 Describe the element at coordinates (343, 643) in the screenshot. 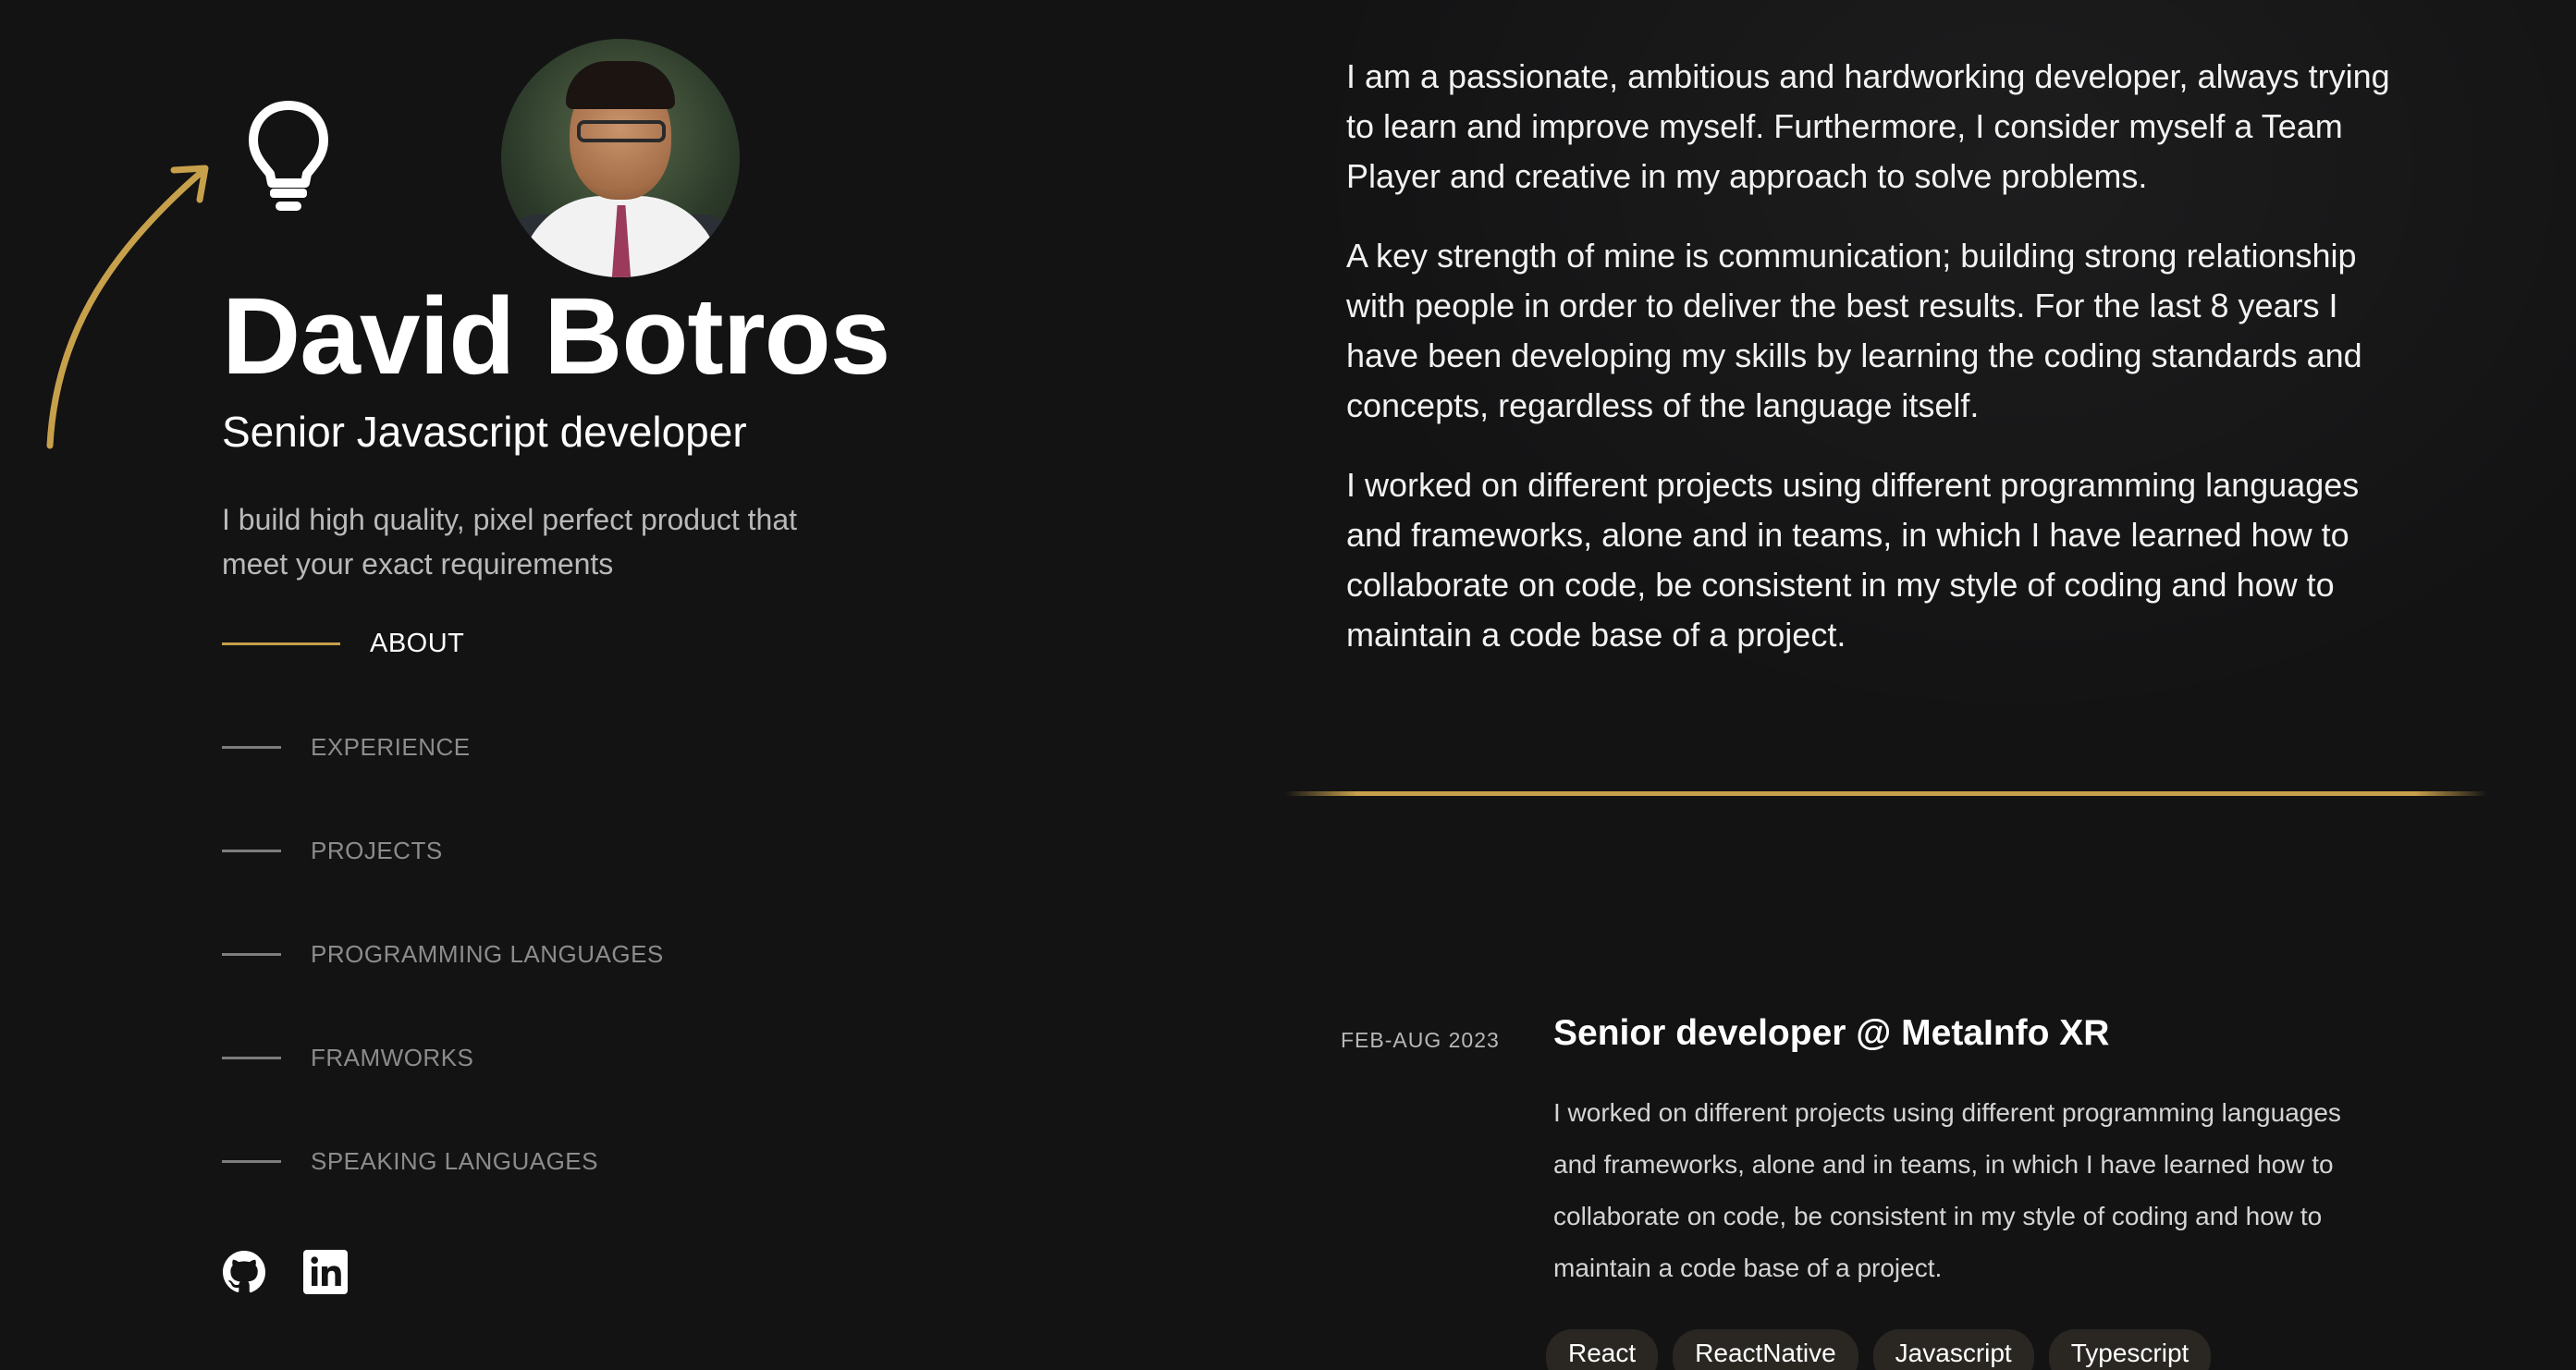

I see `nav-item-about: ABOUT` at that location.